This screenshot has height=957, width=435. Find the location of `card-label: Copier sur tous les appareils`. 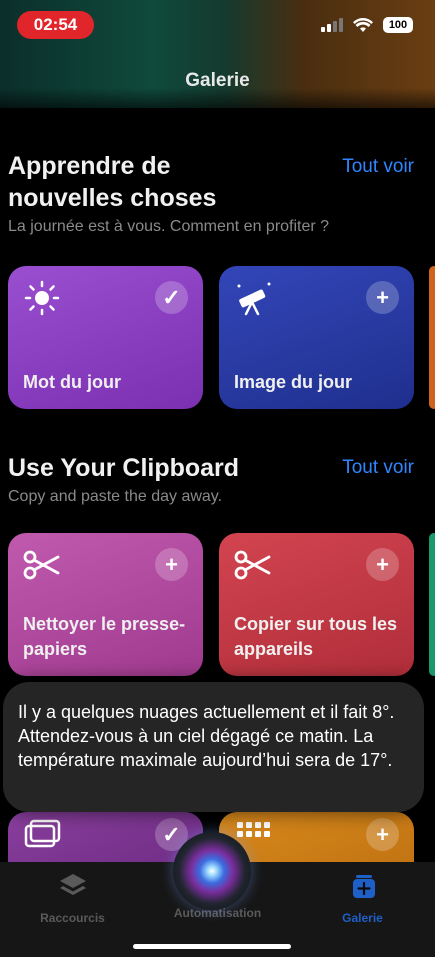

card-label: Copier sur tous les appareils is located at coordinates (316, 636).